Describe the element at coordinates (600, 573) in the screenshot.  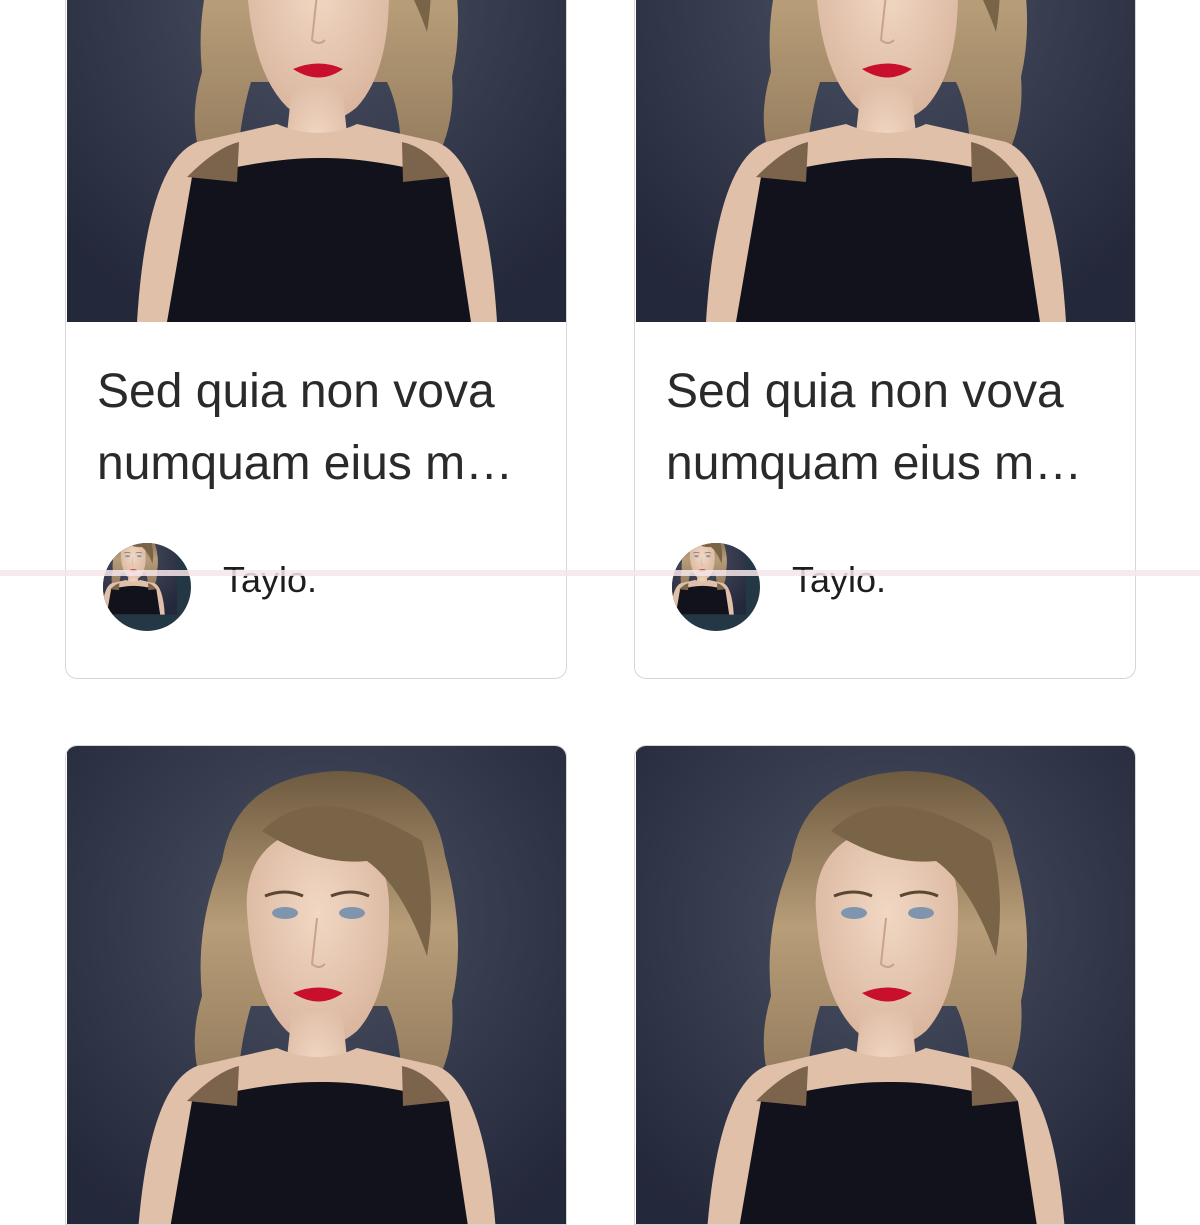
I see `render-glitch-line` at that location.